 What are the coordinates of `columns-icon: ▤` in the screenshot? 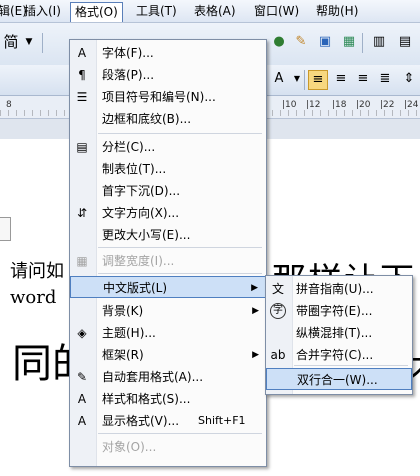 It's located at (82, 147).